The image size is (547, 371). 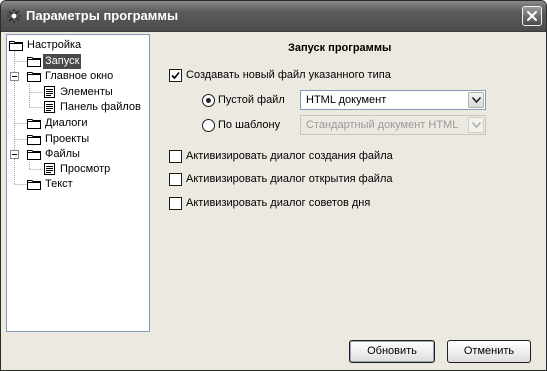 I want to click on template-value: Стандартный документ HTML, so click(x=382, y=125).